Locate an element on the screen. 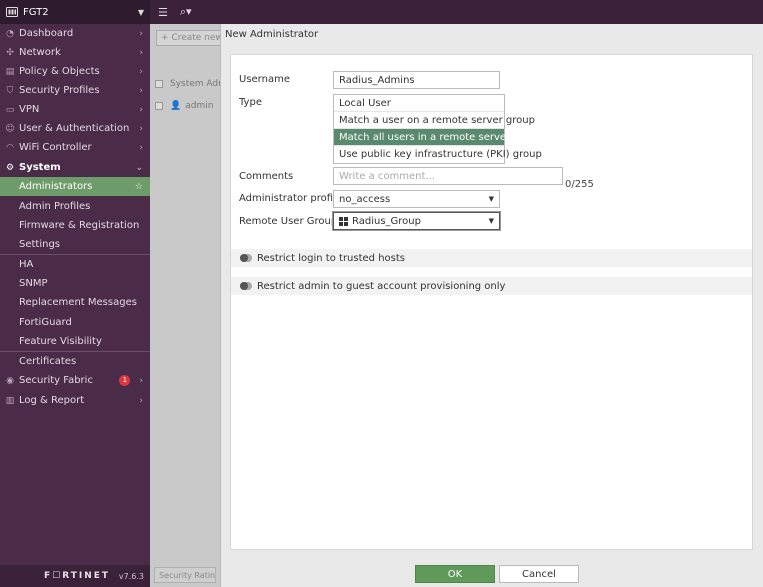 The width and height of the screenshot is (763, 587). checkbox is located at coordinates (159, 84).